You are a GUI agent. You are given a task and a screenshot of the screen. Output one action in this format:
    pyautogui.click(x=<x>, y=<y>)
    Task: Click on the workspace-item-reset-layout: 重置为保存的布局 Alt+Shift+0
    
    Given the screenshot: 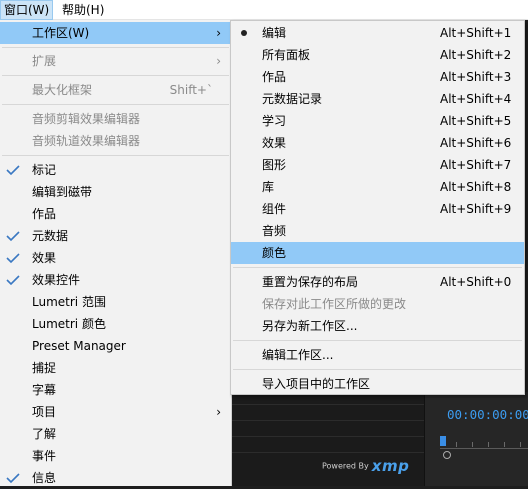 What is the action you would take?
    pyautogui.click(x=377, y=282)
    